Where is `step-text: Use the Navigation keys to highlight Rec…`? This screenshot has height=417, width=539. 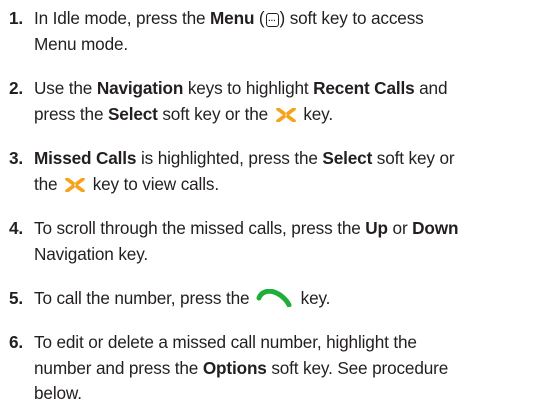 step-text: Use the Navigation keys to highlight Rec… is located at coordinates (241, 101).